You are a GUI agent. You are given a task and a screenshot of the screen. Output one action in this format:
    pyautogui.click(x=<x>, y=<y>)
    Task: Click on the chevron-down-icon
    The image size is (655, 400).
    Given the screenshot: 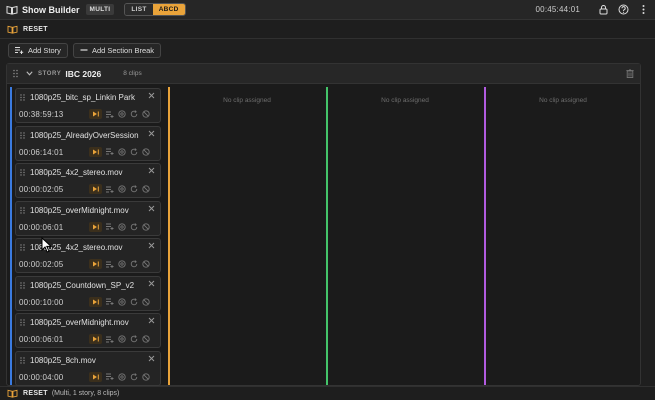 What is the action you would take?
    pyautogui.click(x=29, y=73)
    